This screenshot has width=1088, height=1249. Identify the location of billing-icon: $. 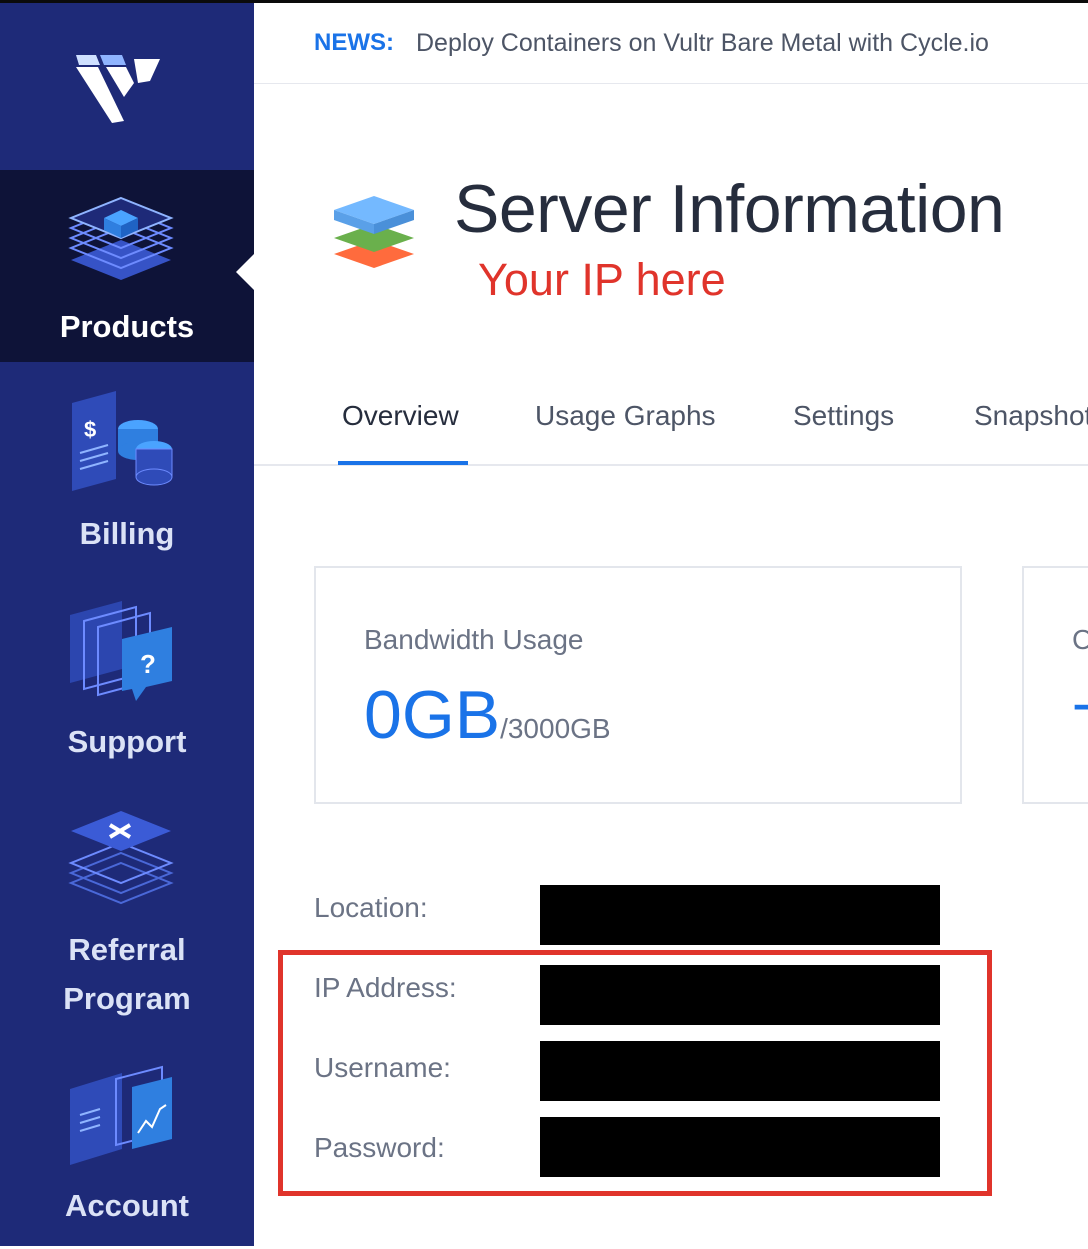
(122, 441).